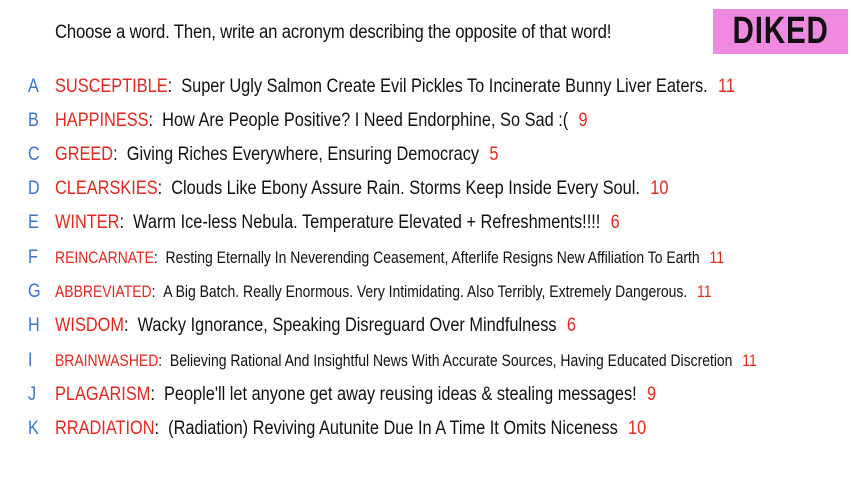 This screenshot has width=853, height=480. What do you see at coordinates (104, 257) in the screenshot?
I see `entry-word: REINCARNATE` at bounding box center [104, 257].